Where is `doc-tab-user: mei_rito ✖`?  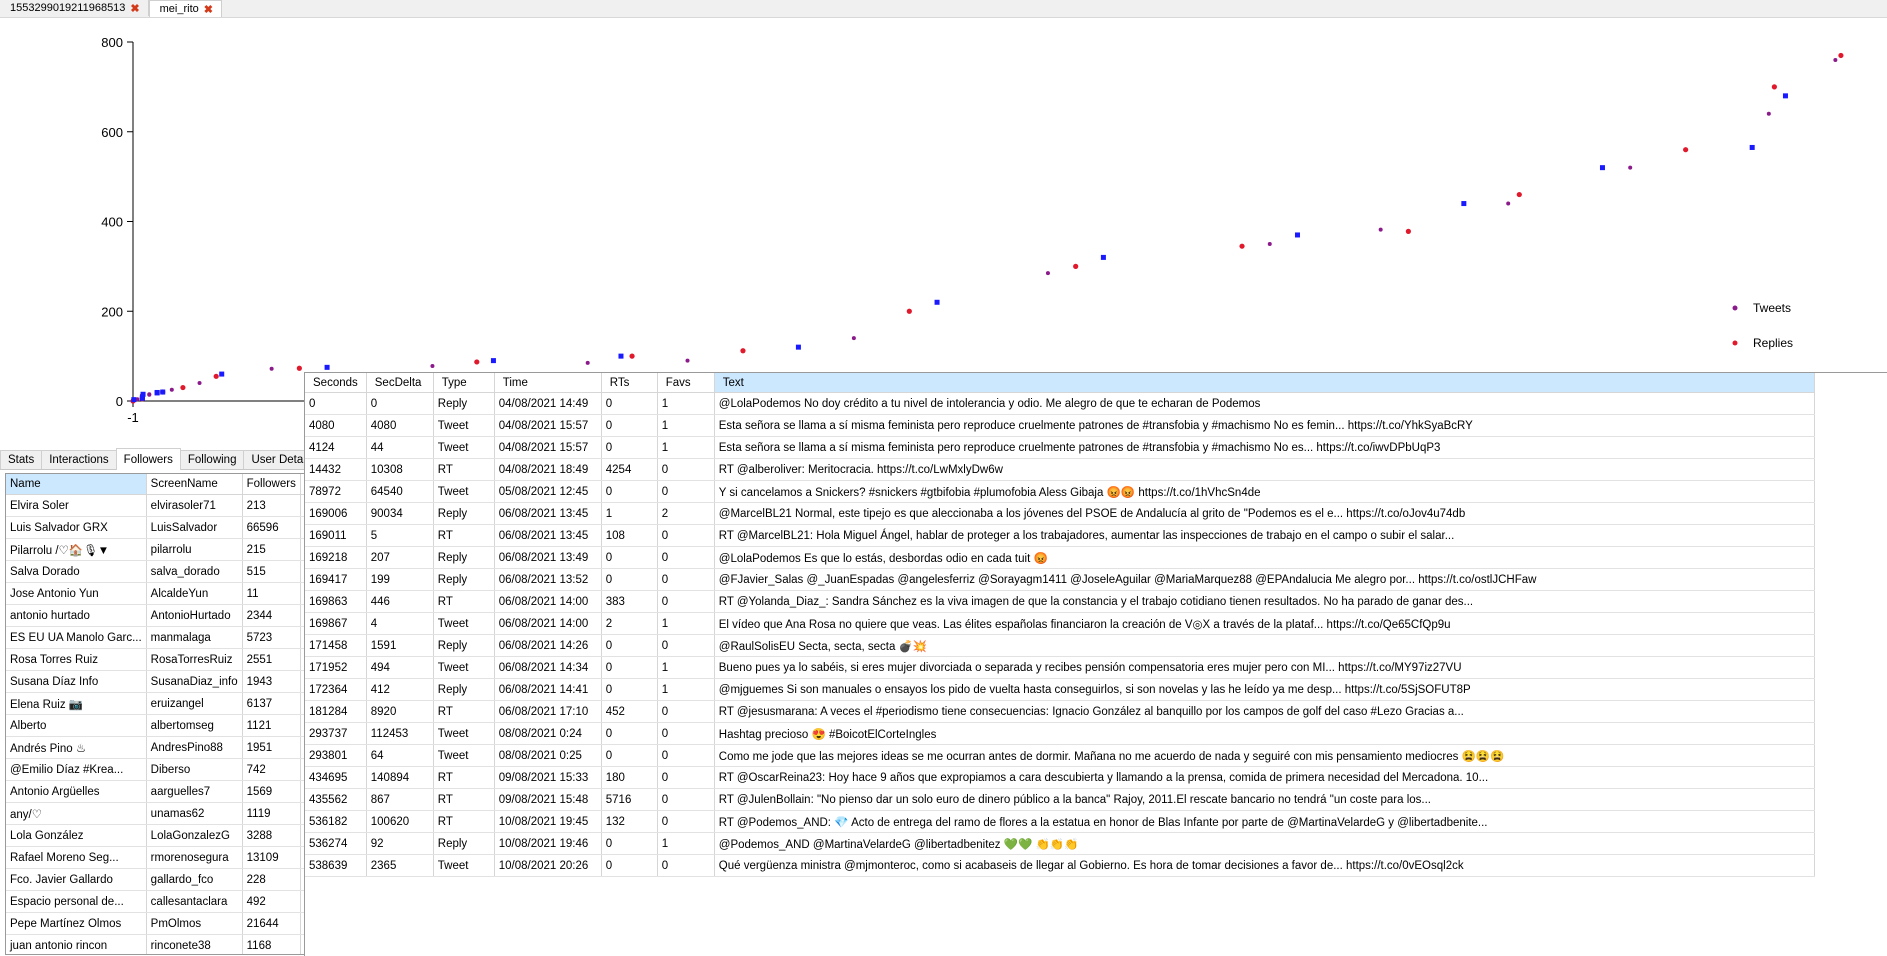 doc-tab-user: mei_rito ✖ is located at coordinates (185, 8).